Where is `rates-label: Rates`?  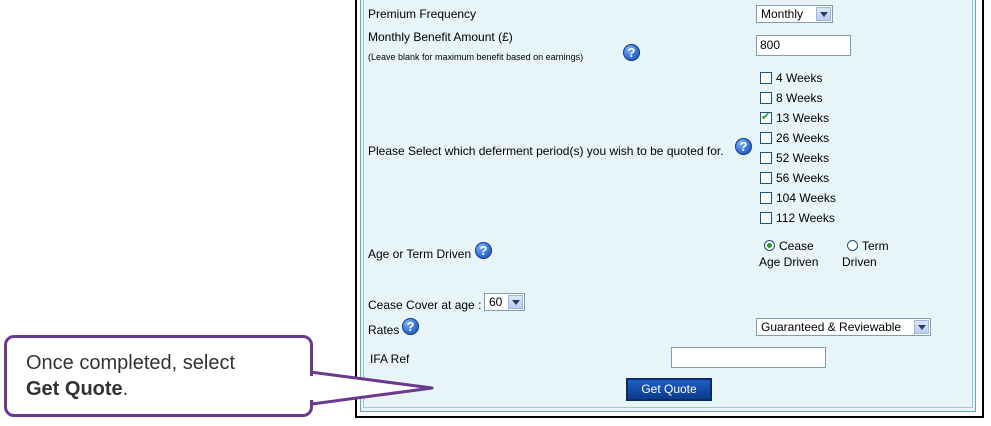 rates-label: Rates is located at coordinates (384, 330).